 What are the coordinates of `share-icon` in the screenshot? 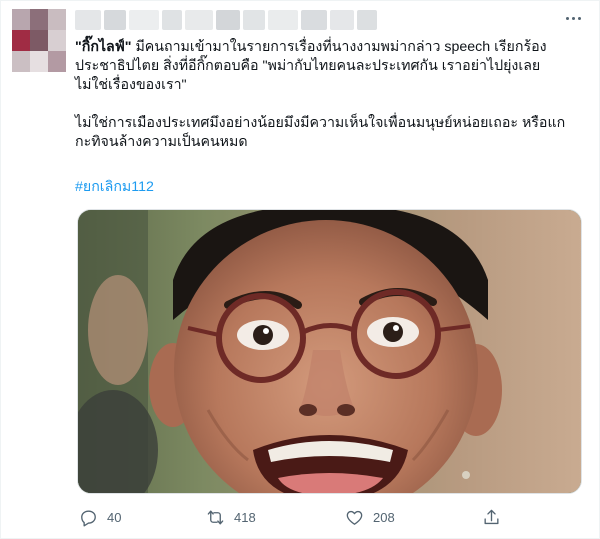 It's located at (491, 516).